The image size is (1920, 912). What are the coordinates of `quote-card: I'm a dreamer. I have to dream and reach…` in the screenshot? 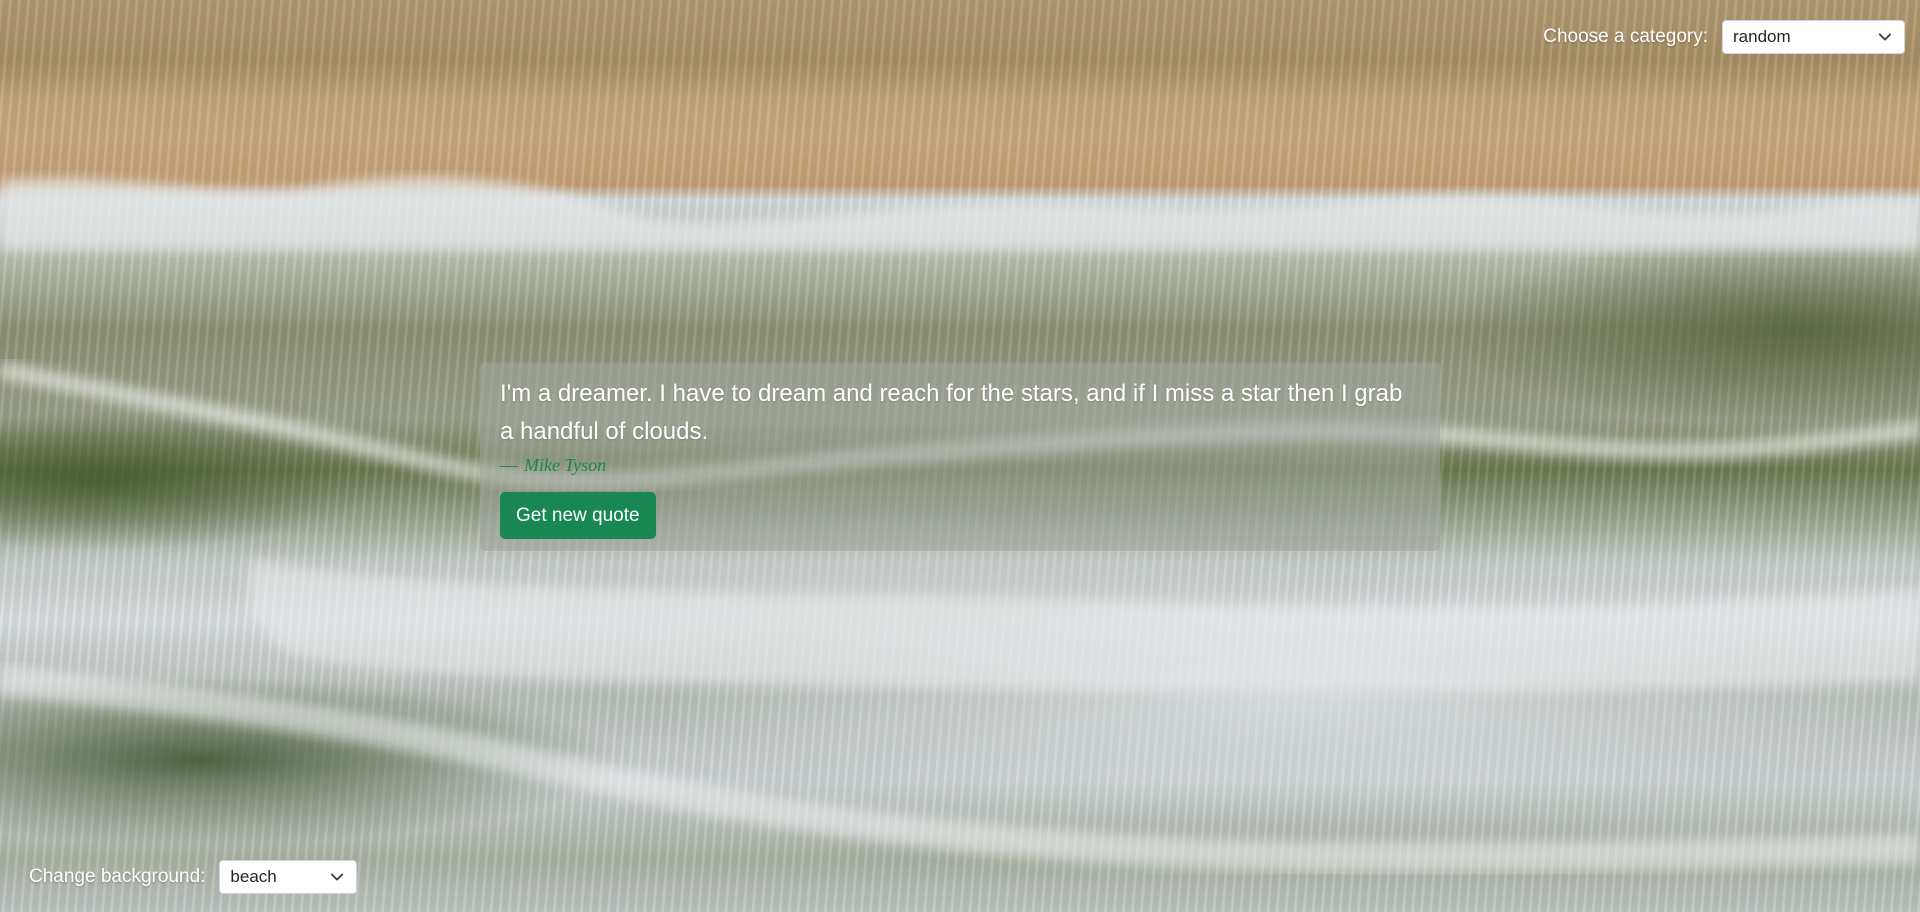 It's located at (960, 457).